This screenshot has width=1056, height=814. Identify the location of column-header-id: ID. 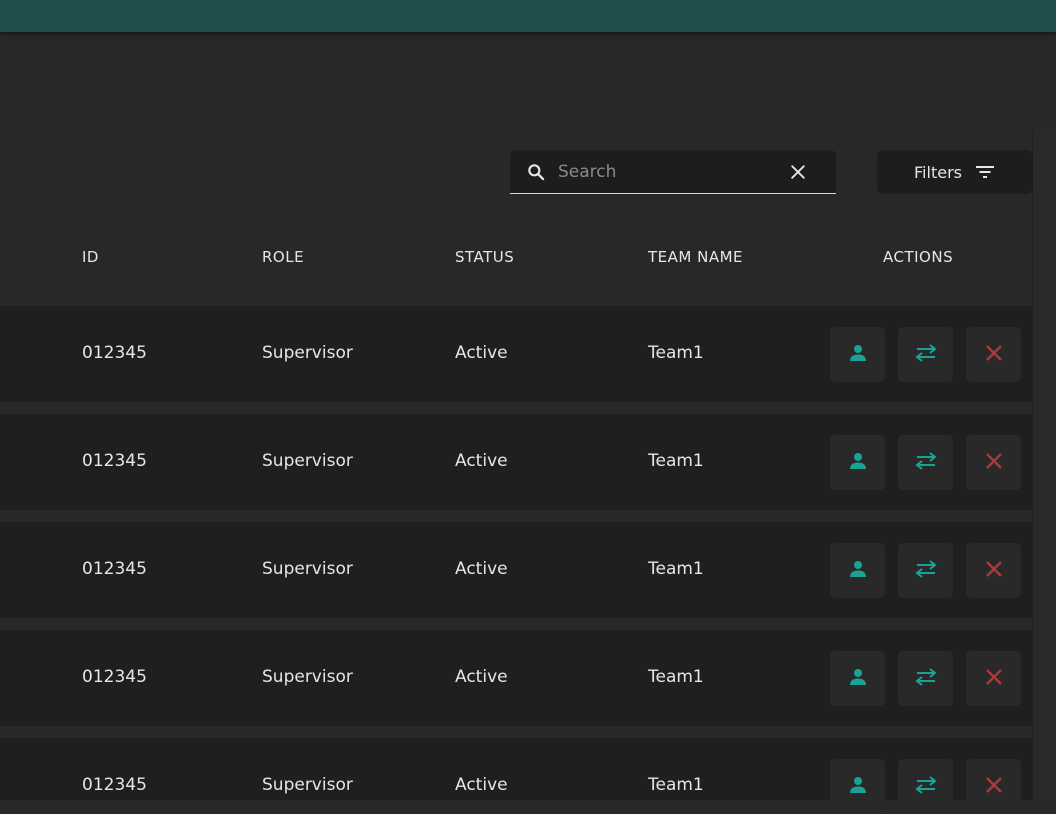
(90, 257).